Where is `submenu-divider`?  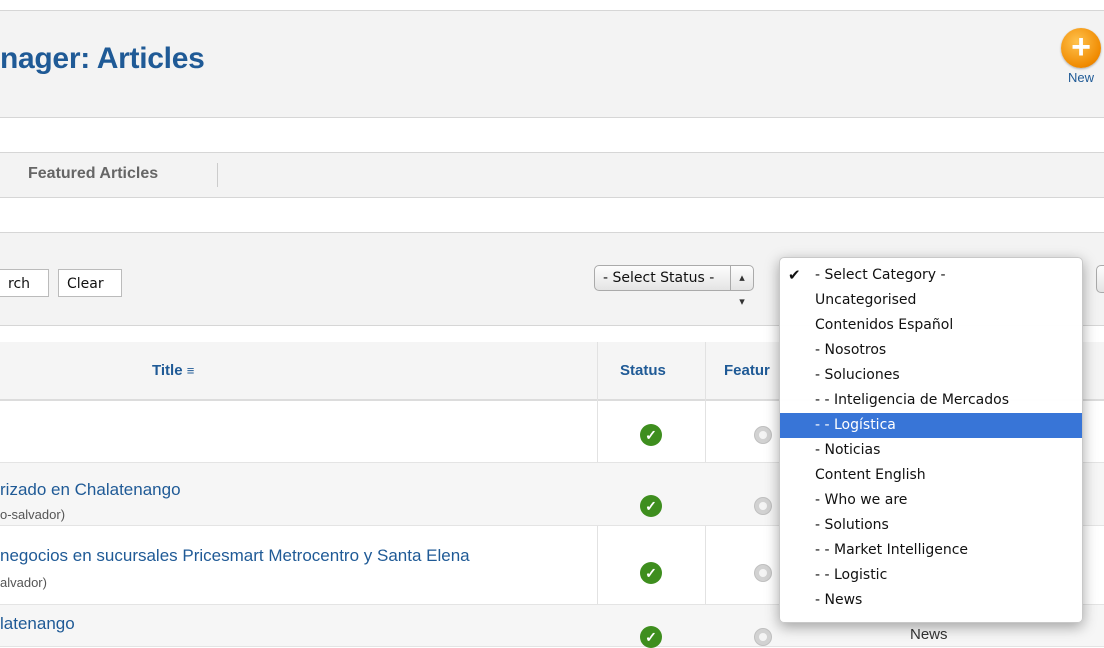 submenu-divider is located at coordinates (217, 175).